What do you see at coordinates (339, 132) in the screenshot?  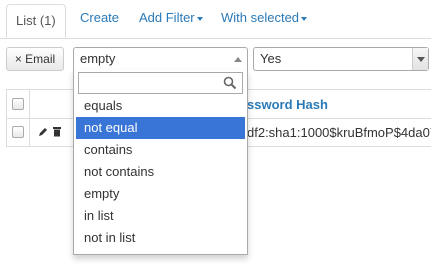 I see `password-hash-cell: df2:sha1:1000$kruBfmoP$4da077` at bounding box center [339, 132].